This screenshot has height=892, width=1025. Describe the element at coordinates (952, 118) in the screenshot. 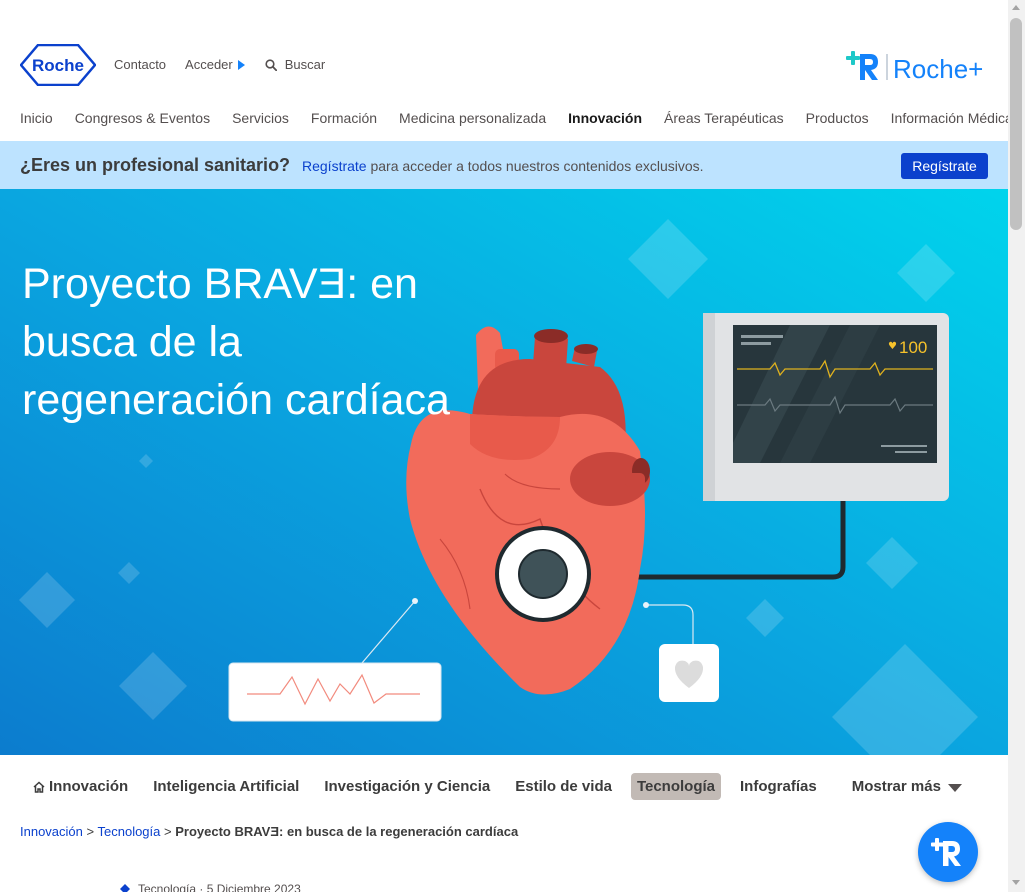

I see `nav-item-informacion: Información Médica` at that location.